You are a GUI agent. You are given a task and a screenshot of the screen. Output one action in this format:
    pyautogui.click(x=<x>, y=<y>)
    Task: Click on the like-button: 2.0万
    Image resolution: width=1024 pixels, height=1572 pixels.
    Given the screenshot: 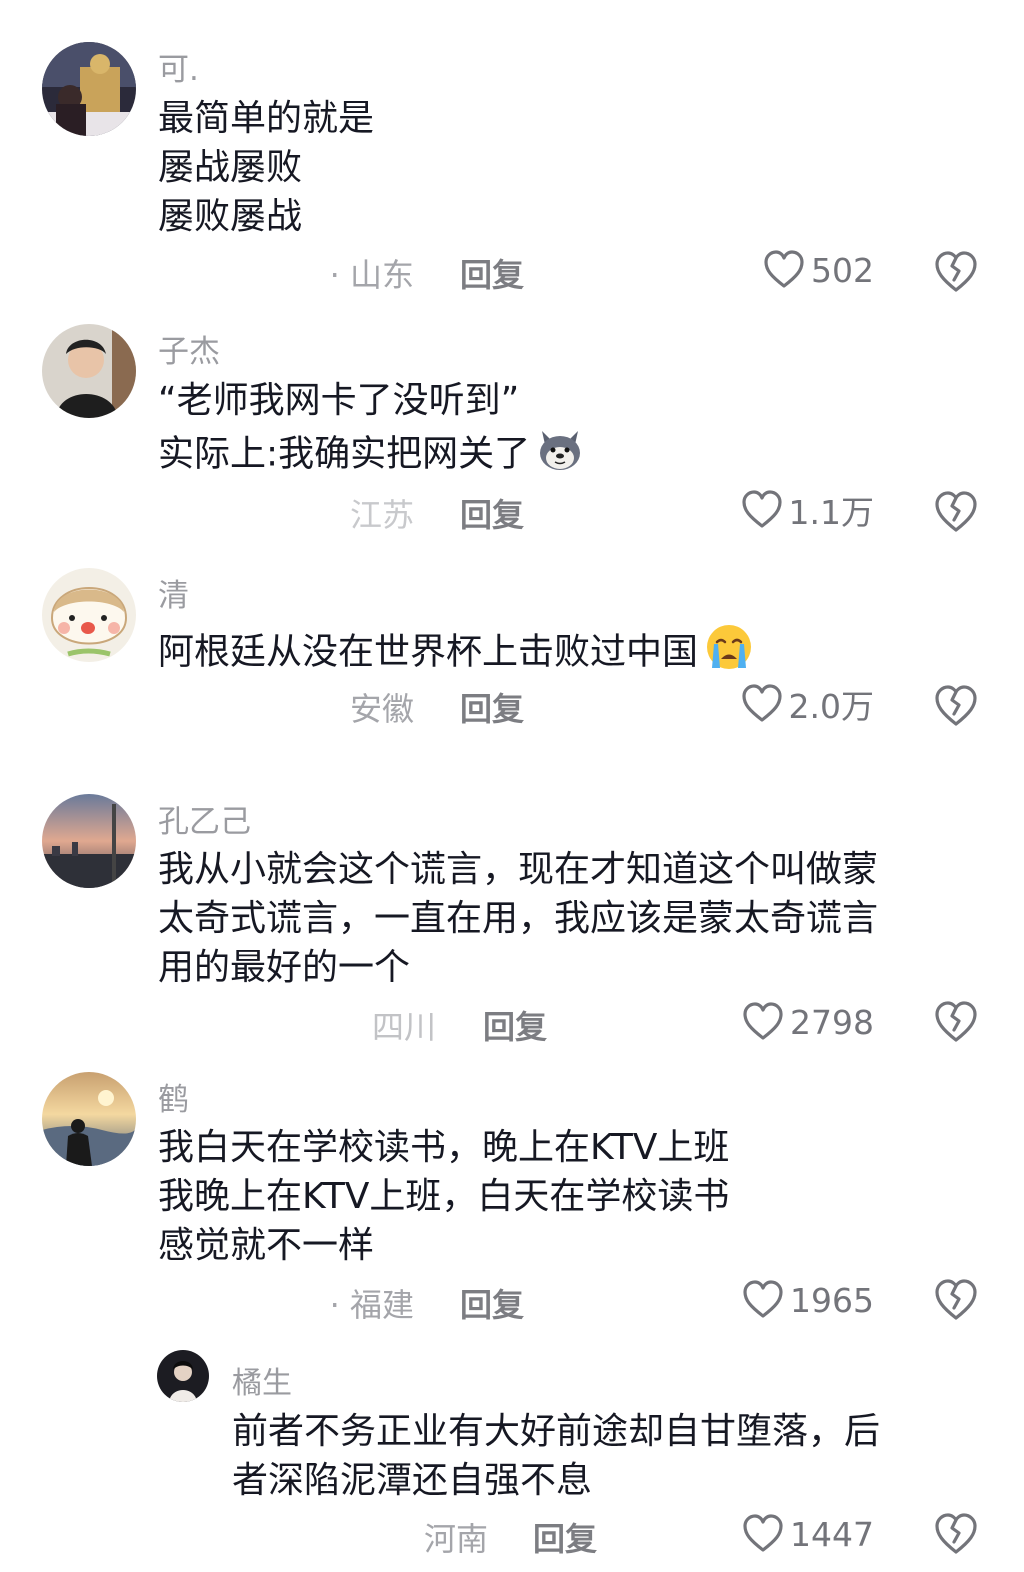 What is the action you would take?
    pyautogui.click(x=807, y=704)
    